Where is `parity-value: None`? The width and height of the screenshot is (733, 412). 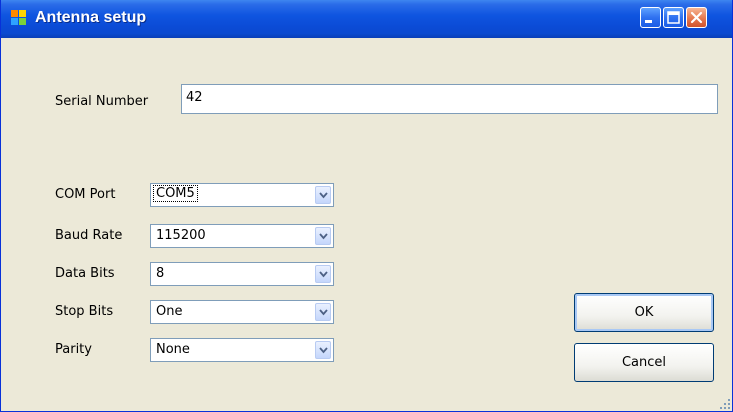
parity-value: None is located at coordinates (173, 349).